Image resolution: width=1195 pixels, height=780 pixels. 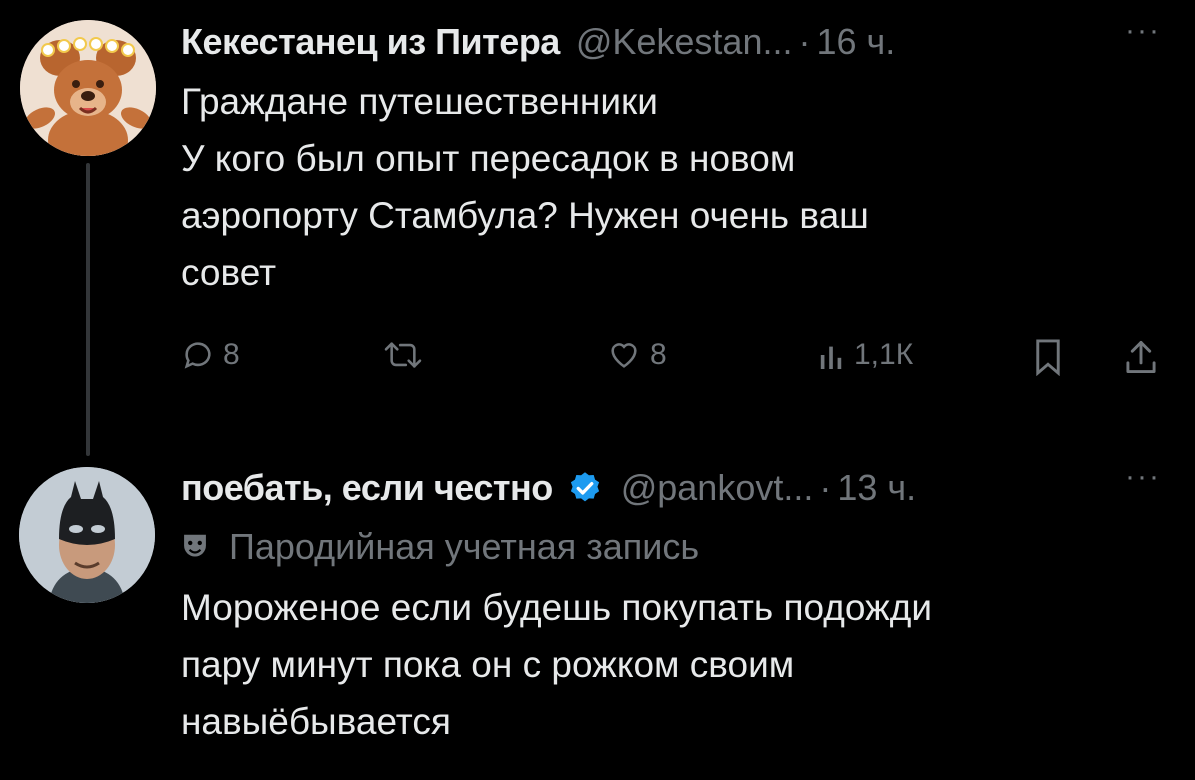 I want to click on views-count: 1,1К, so click(x=884, y=354).